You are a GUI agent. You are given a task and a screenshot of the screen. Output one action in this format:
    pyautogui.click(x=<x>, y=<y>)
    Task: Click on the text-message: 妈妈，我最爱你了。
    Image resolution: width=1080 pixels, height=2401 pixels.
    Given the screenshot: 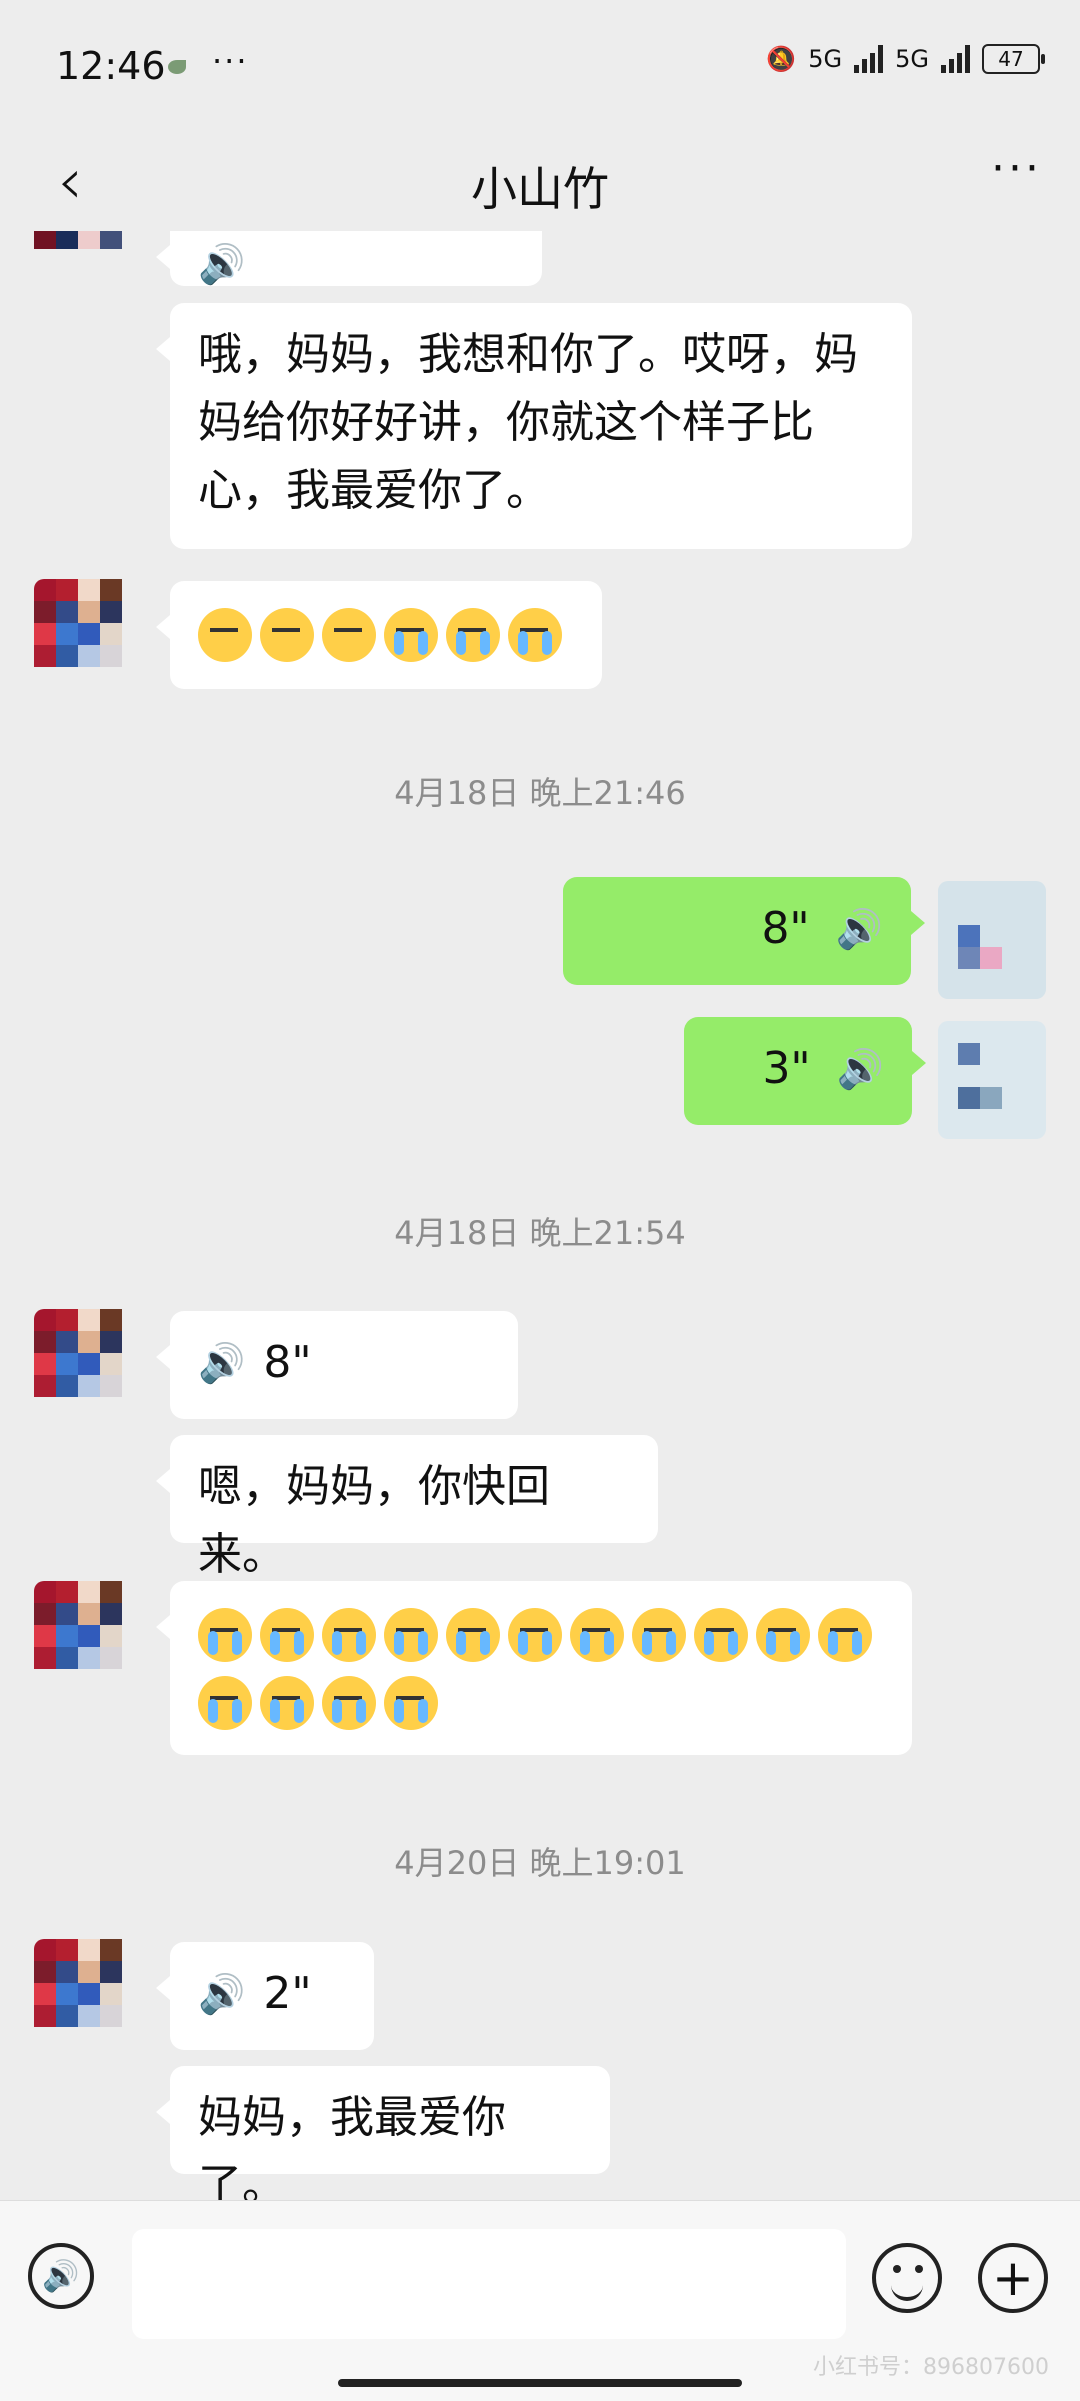 What is the action you would take?
    pyautogui.click(x=383, y=2133)
    